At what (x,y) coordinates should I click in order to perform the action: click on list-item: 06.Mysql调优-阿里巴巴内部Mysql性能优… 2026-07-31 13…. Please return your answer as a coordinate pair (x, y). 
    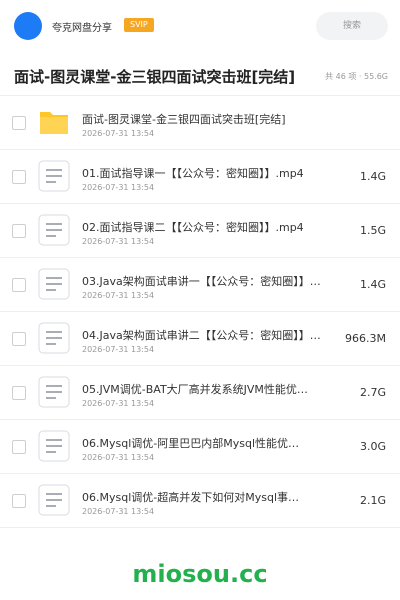
    Looking at the image, I should click on (200, 447).